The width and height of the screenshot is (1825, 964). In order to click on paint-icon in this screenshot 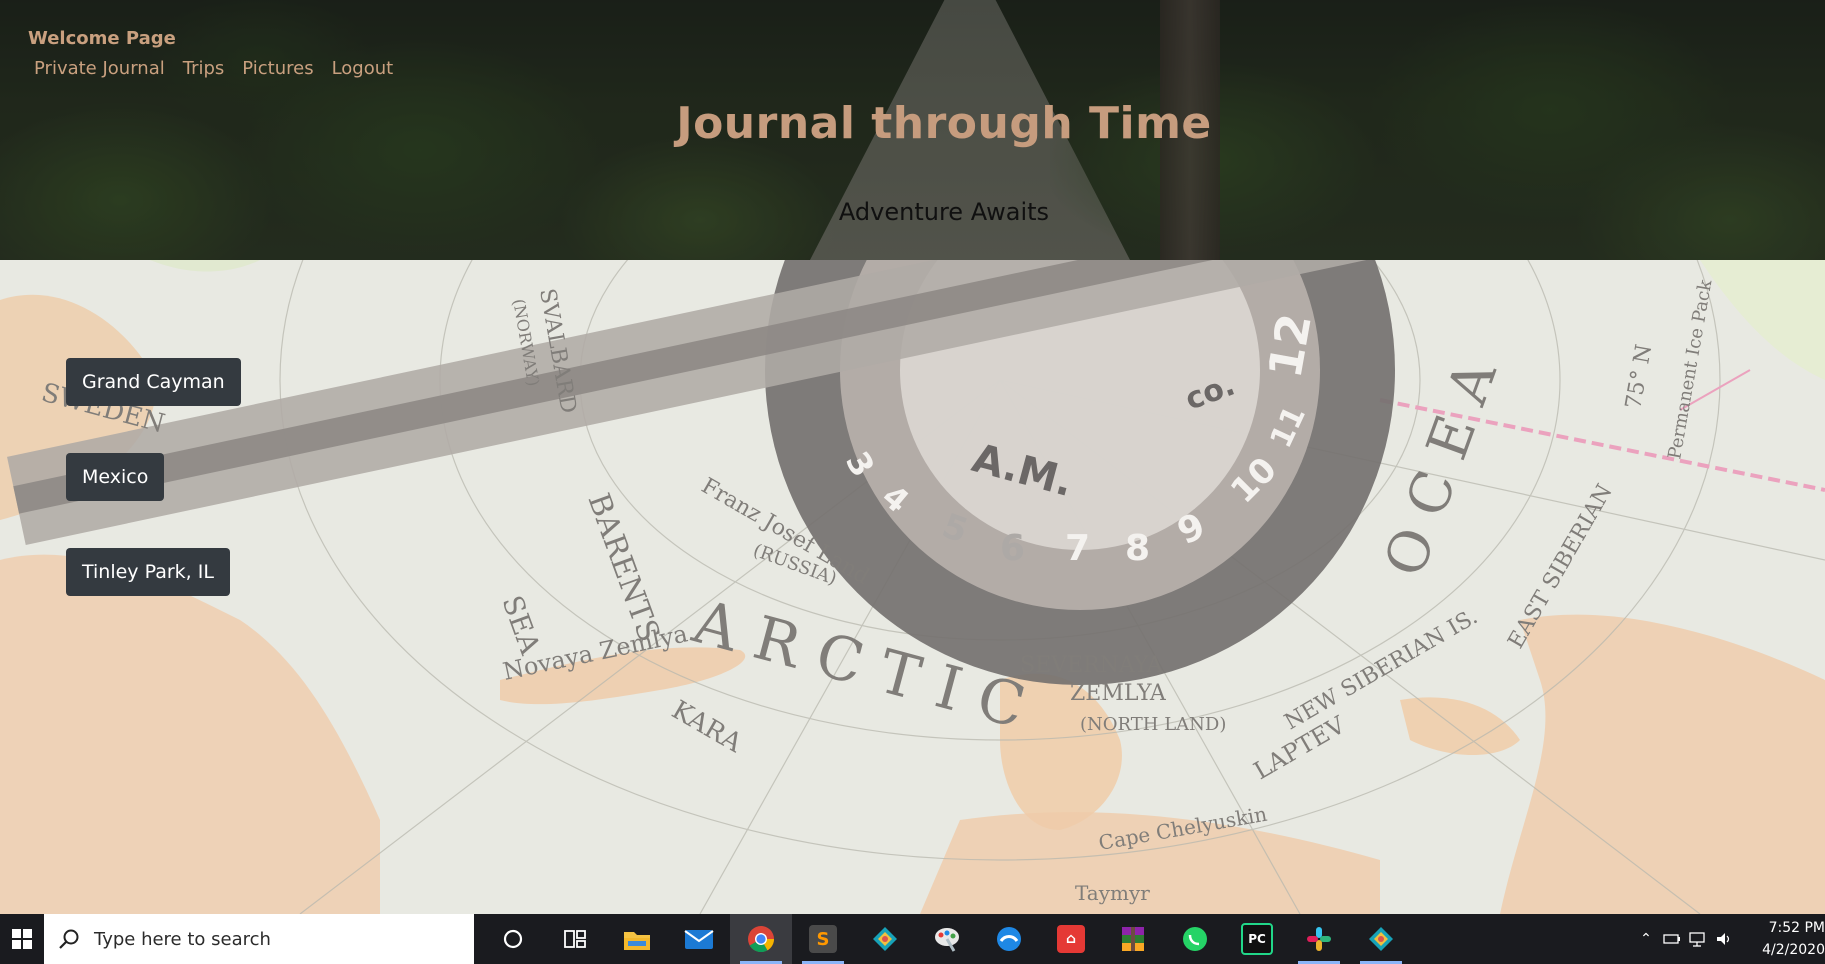, I will do `click(947, 939)`.